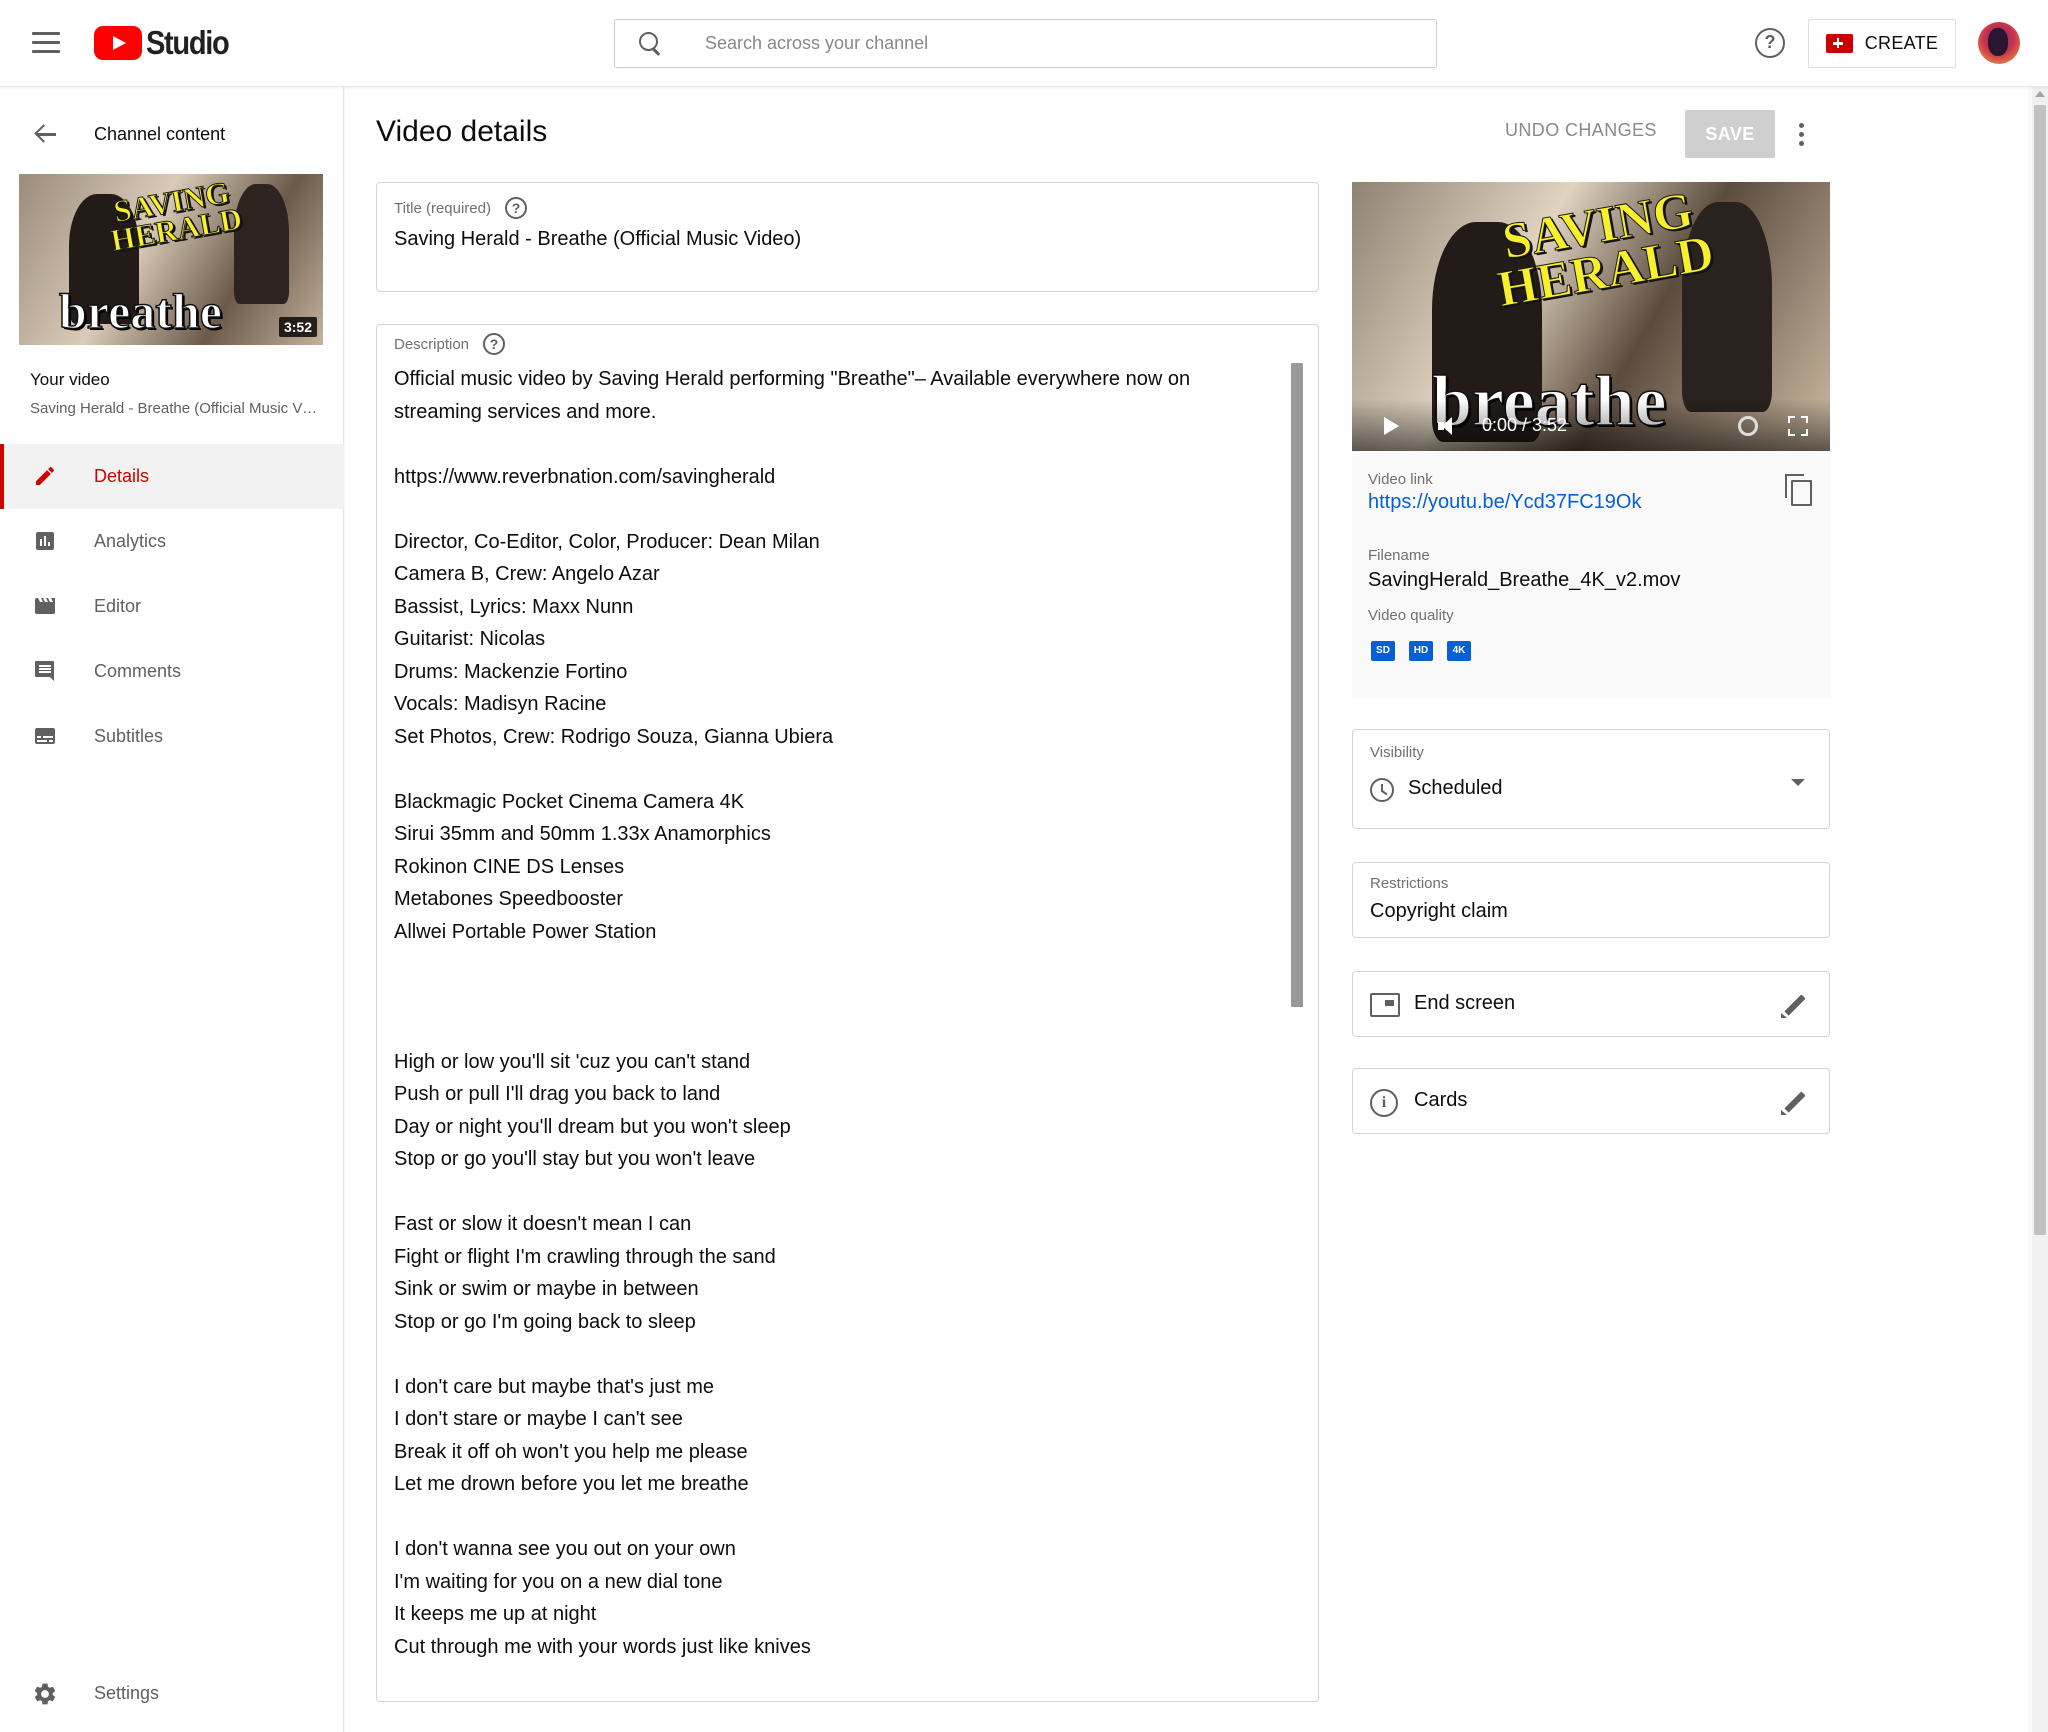 This screenshot has width=2048, height=1732. Describe the element at coordinates (462, 131) in the screenshot. I see `page-title: Video details` at that location.